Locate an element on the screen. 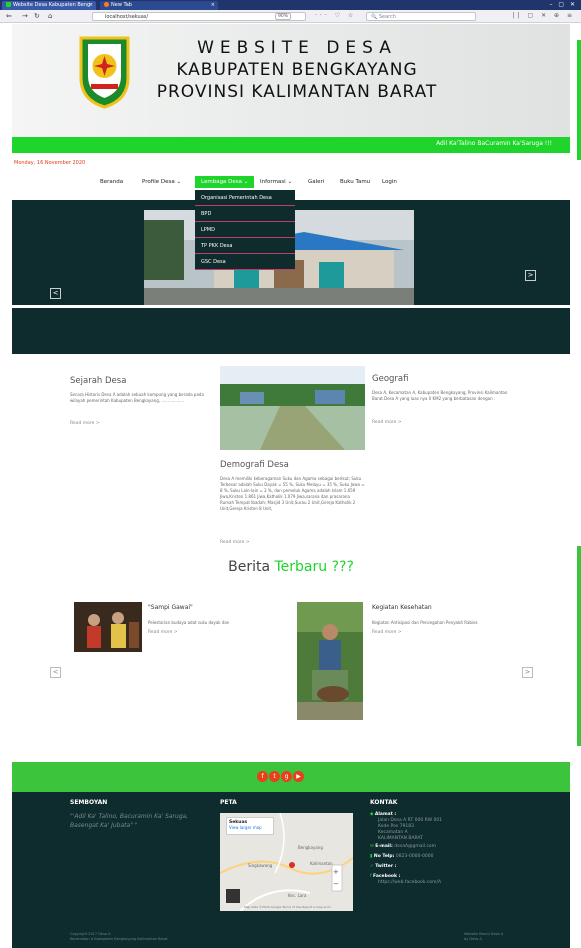  search-placeholder: Search is located at coordinates (387, 17).